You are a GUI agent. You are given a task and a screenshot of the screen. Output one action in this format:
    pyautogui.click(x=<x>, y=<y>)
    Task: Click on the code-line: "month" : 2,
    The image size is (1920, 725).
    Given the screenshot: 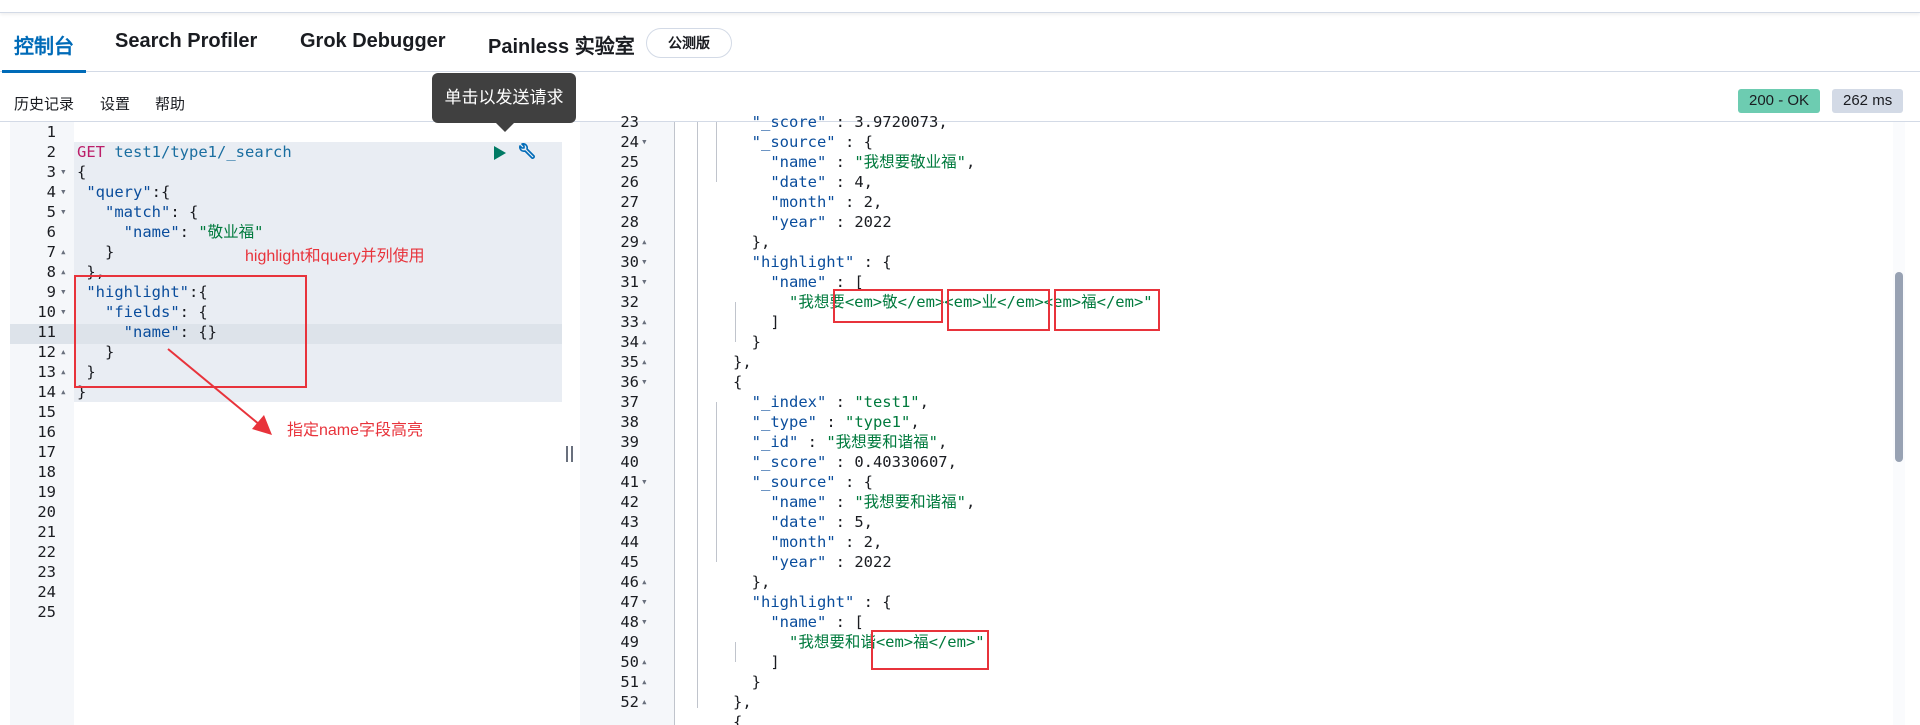 What is the action you would take?
    pyautogui.click(x=826, y=542)
    